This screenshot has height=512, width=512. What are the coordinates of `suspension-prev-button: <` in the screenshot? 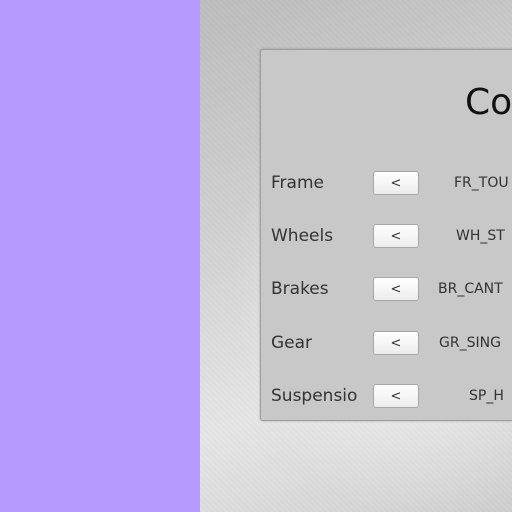 It's located at (396, 396).